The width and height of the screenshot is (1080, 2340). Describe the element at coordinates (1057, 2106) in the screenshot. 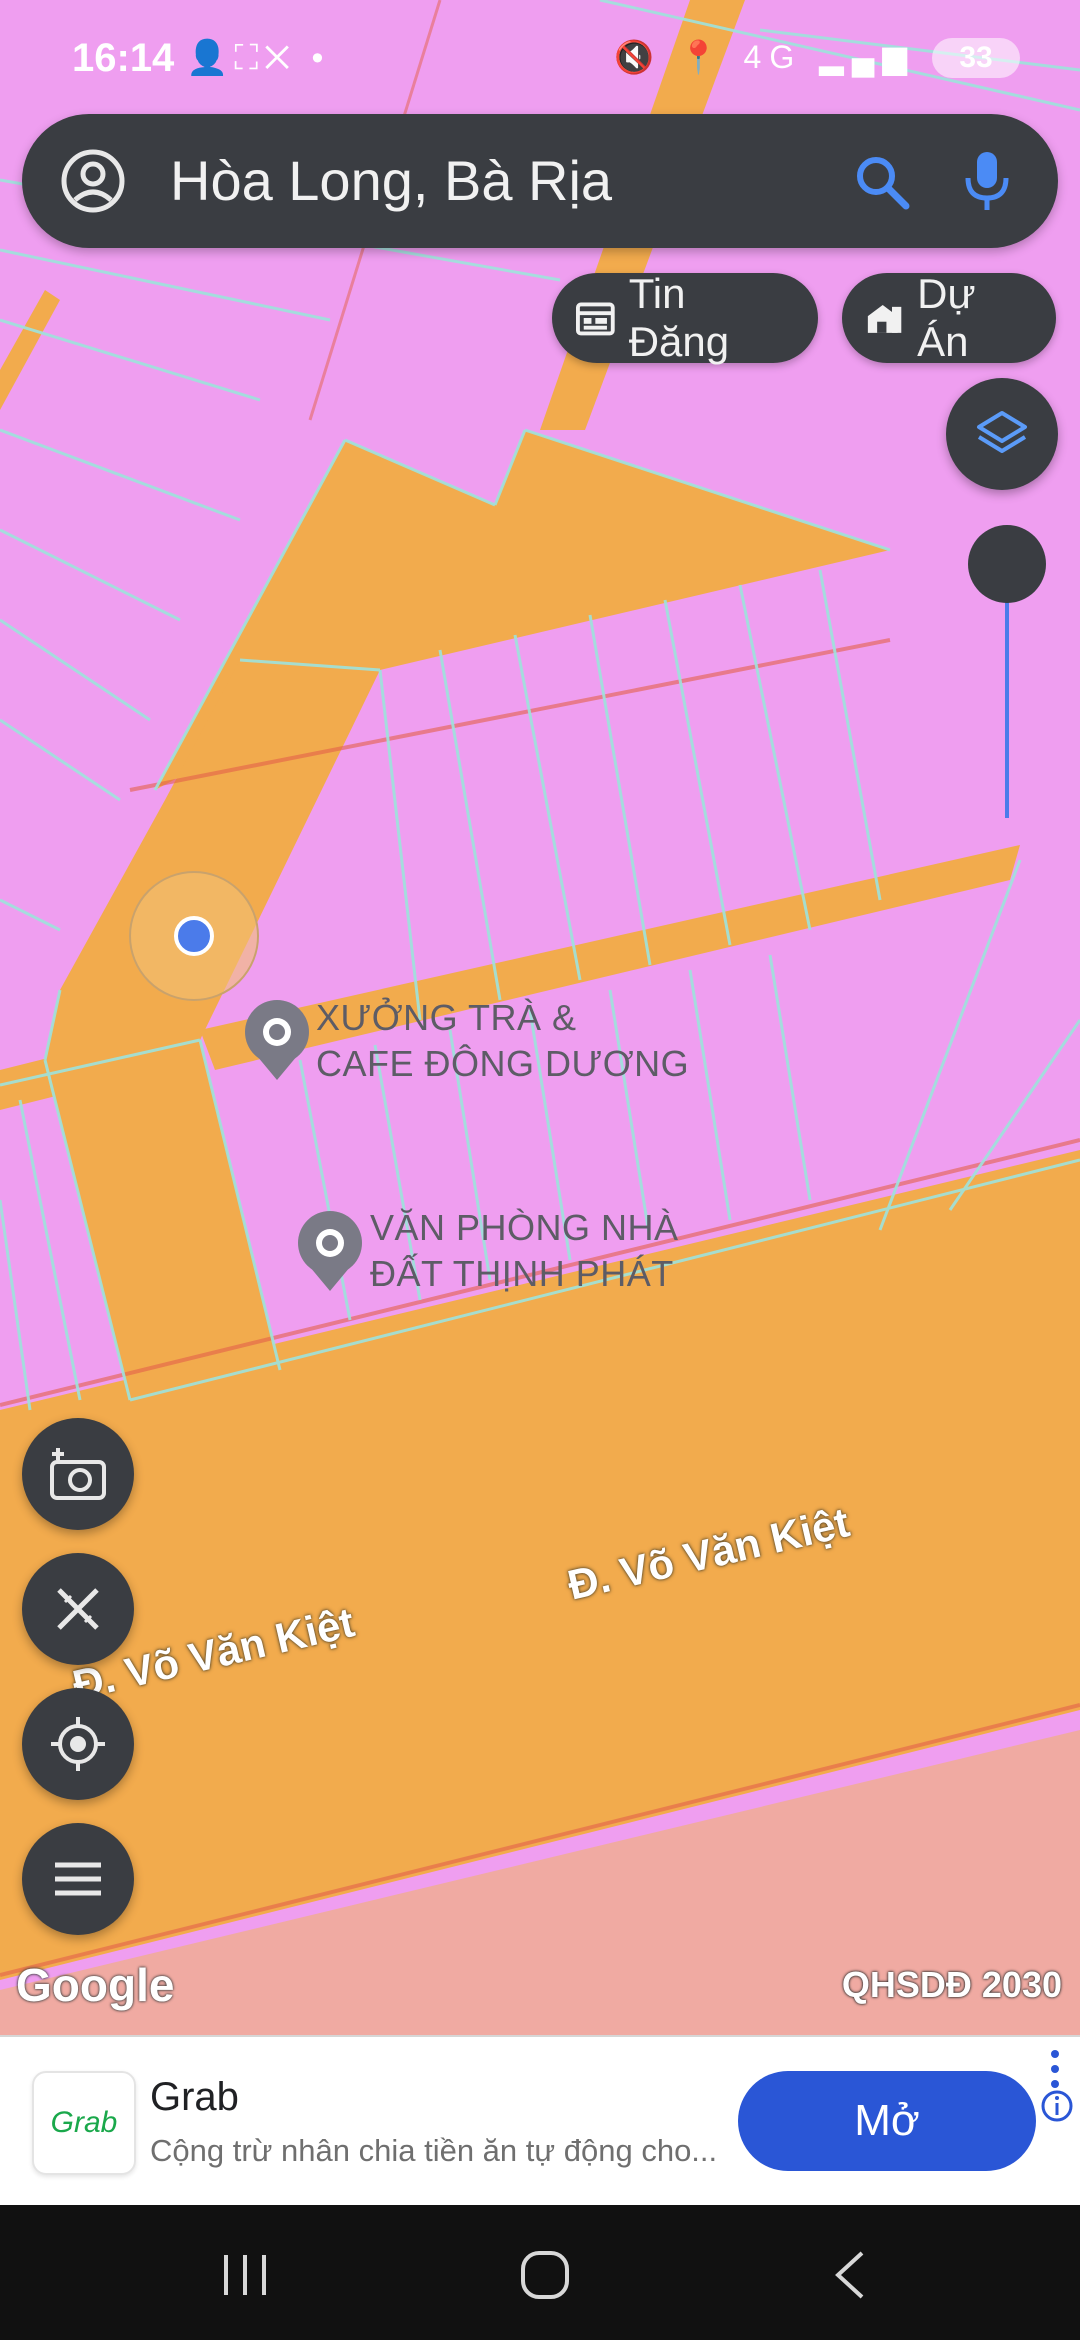

I see `ad-info-icon` at that location.